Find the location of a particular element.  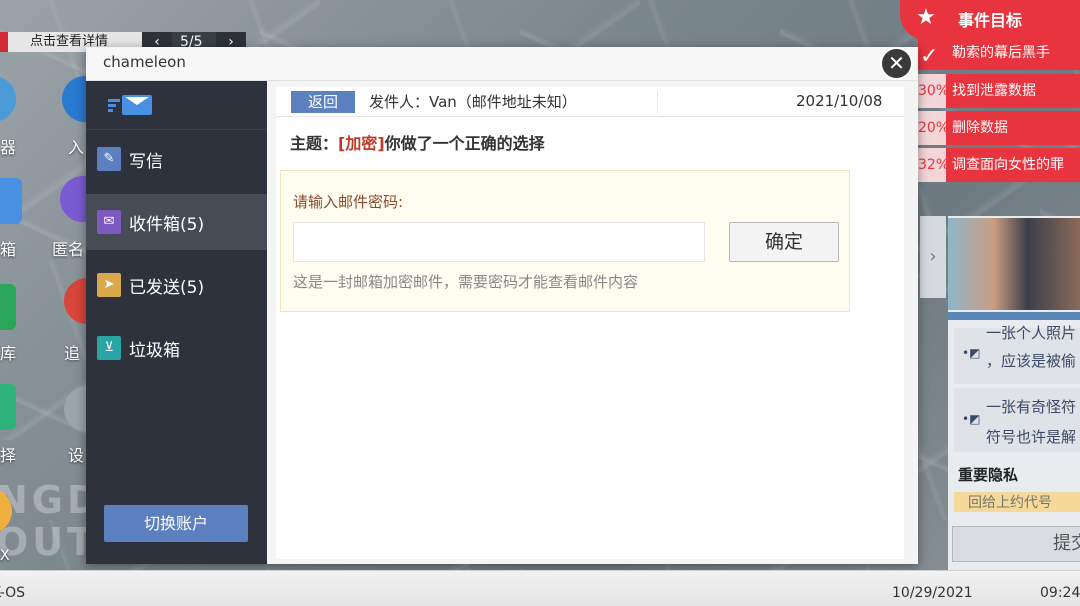

mail-subject: 主题：[加密]你做了一个正确的选择 is located at coordinates (417, 142).